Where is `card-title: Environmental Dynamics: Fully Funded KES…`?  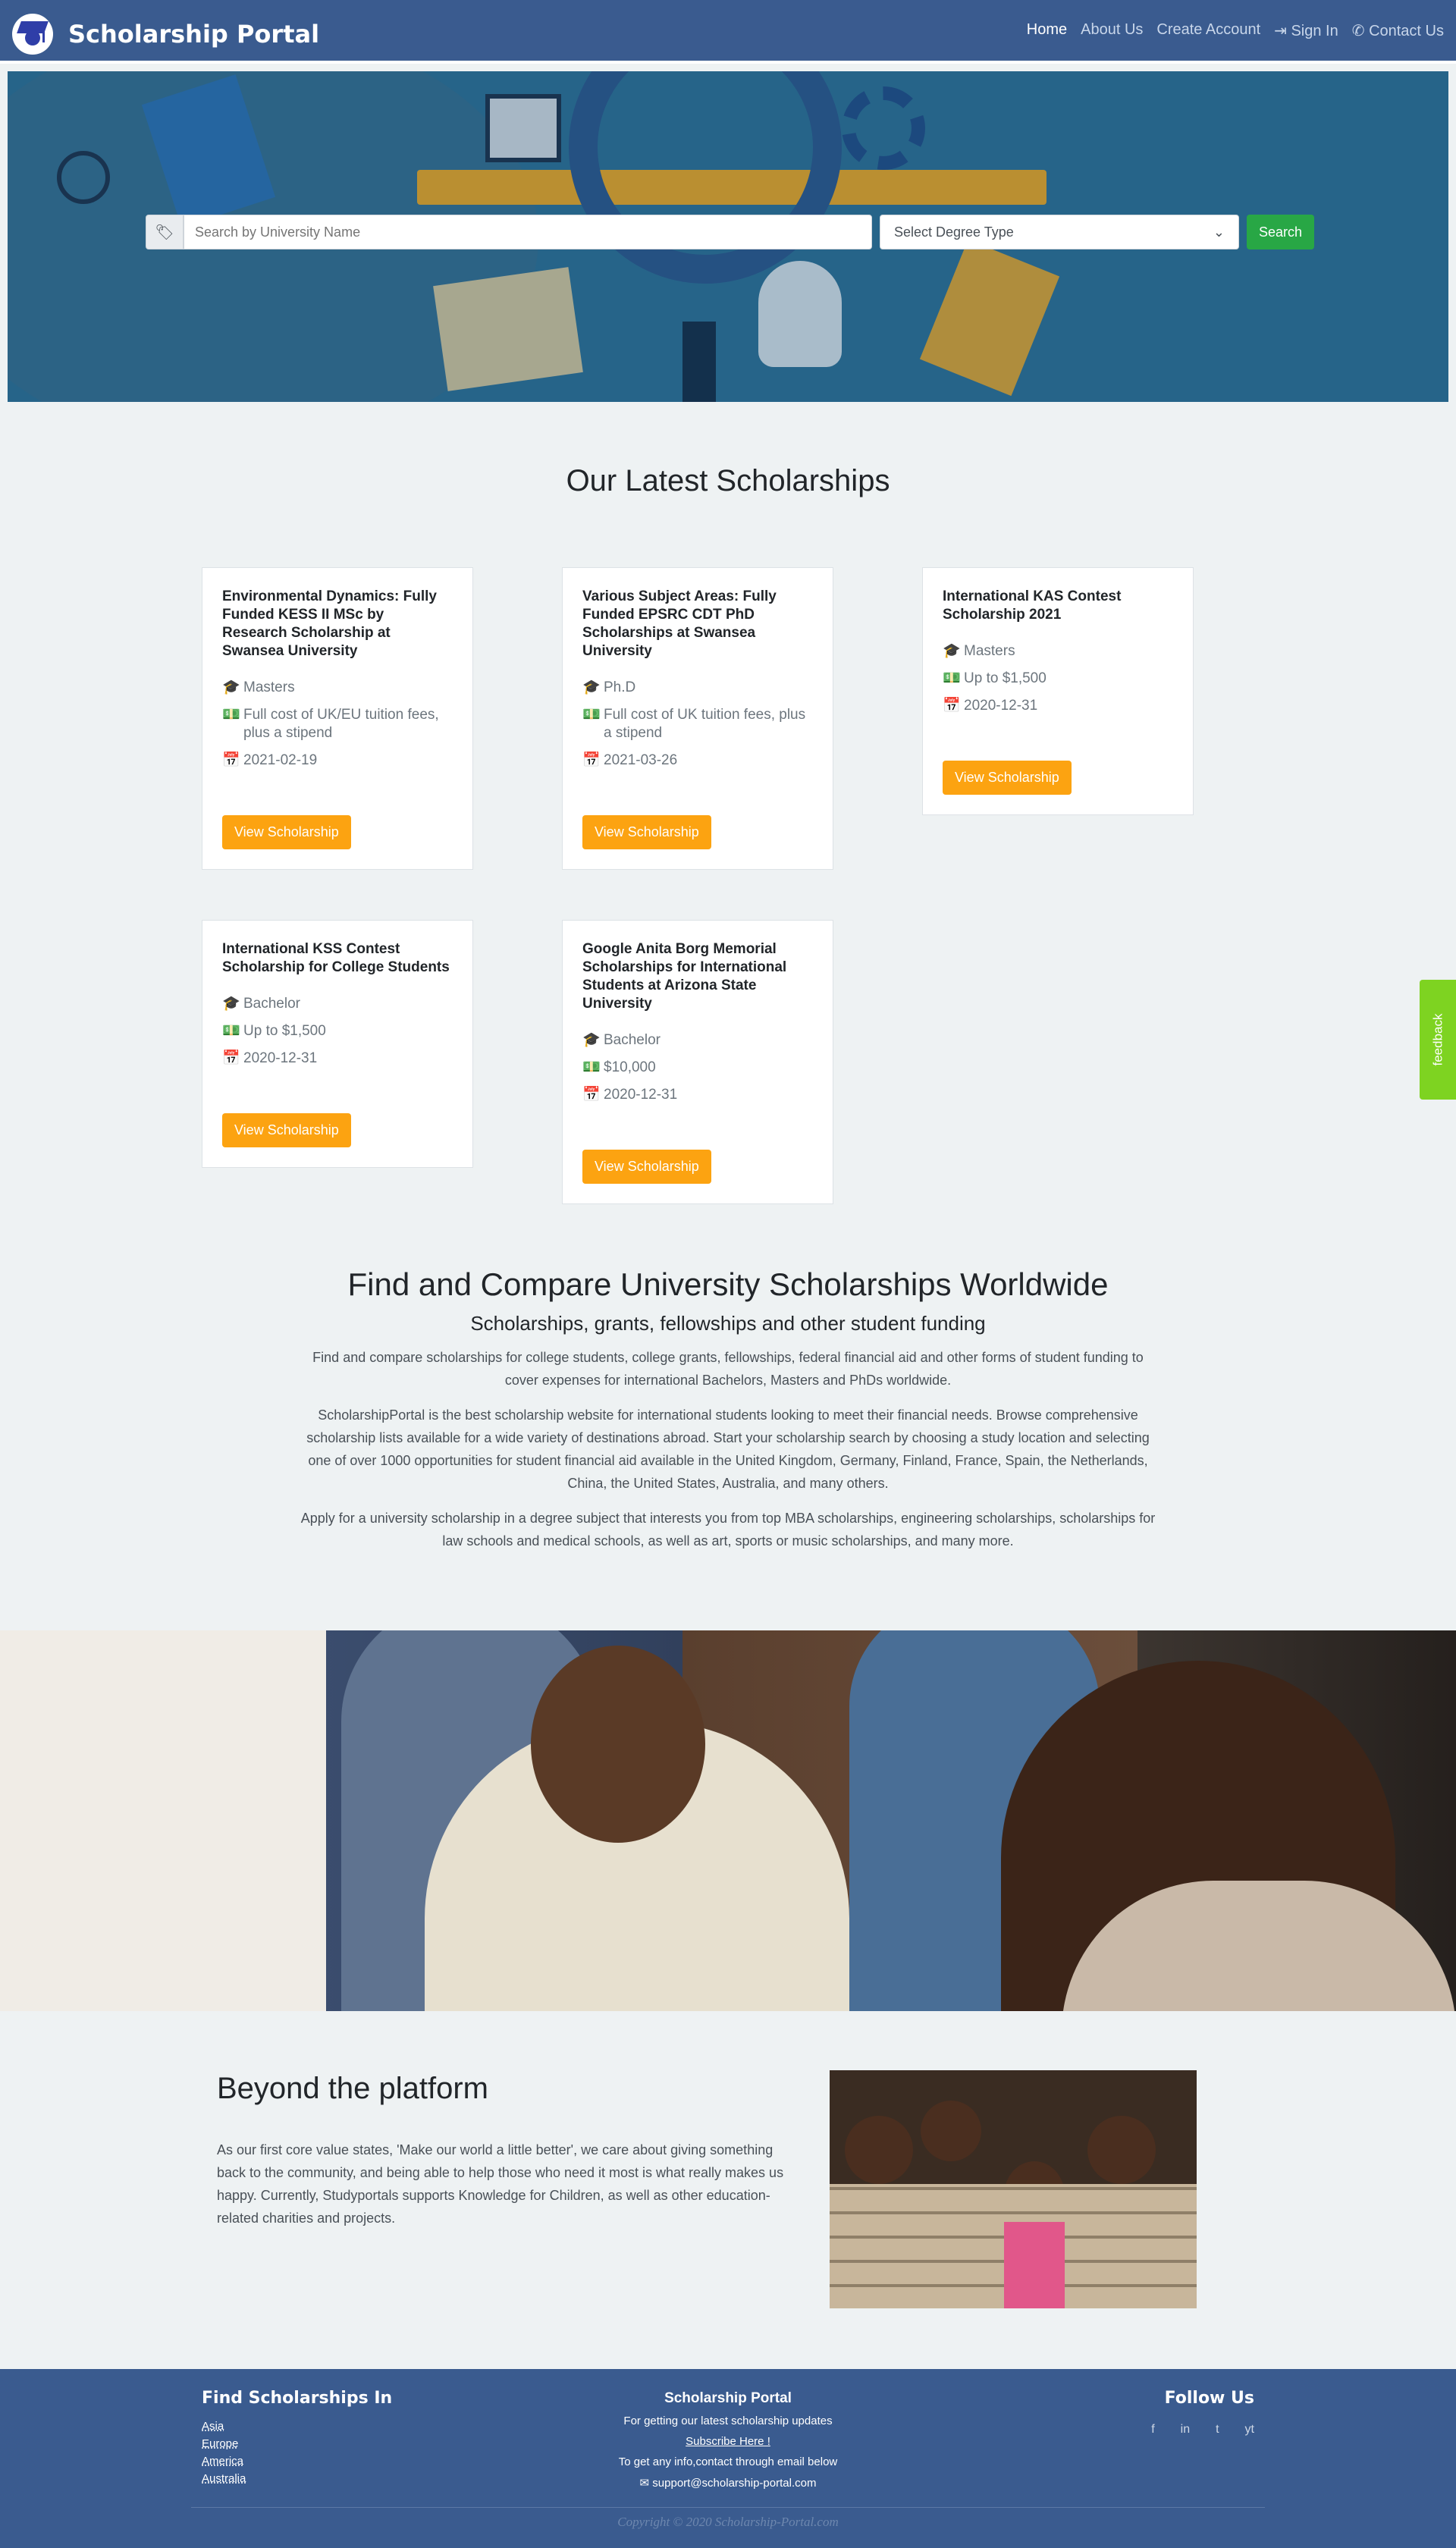
card-title: Environmental Dynamics: Fully Funded KES… is located at coordinates (337, 624).